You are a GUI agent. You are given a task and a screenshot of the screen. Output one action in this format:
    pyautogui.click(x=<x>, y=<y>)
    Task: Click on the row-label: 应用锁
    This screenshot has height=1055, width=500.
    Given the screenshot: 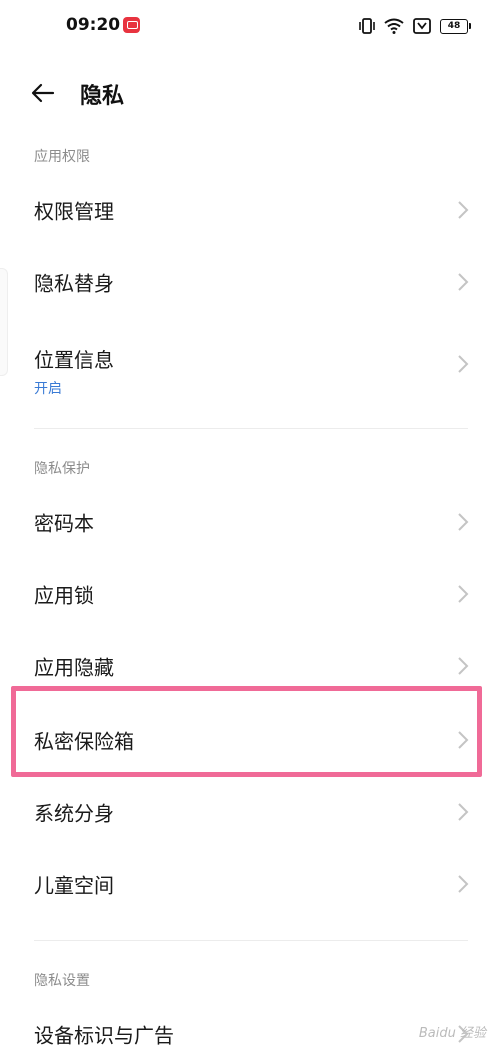 What is the action you would take?
    pyautogui.click(x=64, y=595)
    